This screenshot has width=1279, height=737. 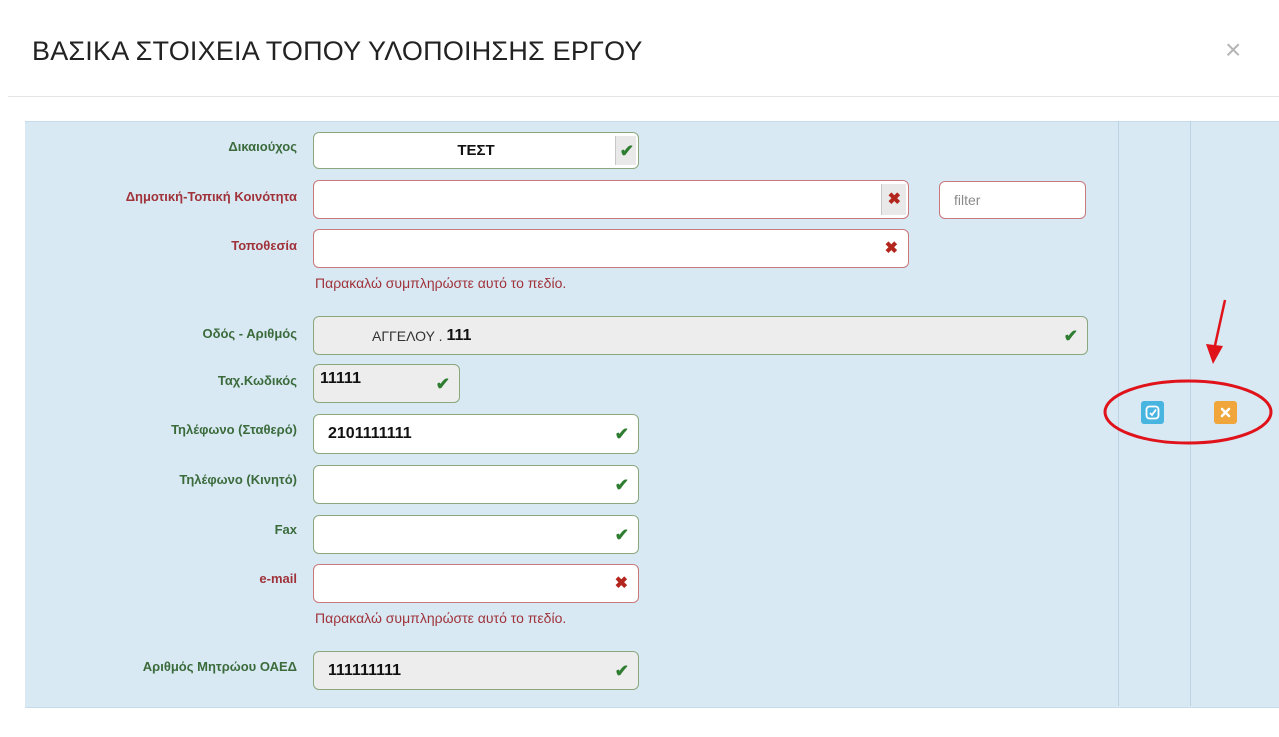 I want to click on postal-code-input: 11111 ✔, so click(x=386, y=383).